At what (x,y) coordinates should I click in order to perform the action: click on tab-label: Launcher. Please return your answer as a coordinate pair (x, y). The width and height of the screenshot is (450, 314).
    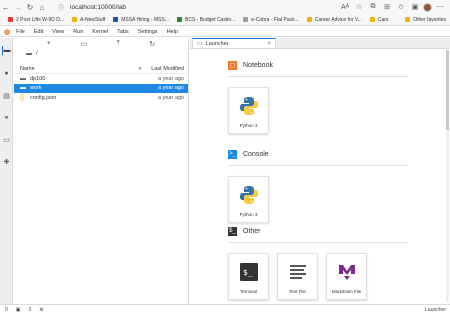
    Looking at the image, I should click on (217, 43).